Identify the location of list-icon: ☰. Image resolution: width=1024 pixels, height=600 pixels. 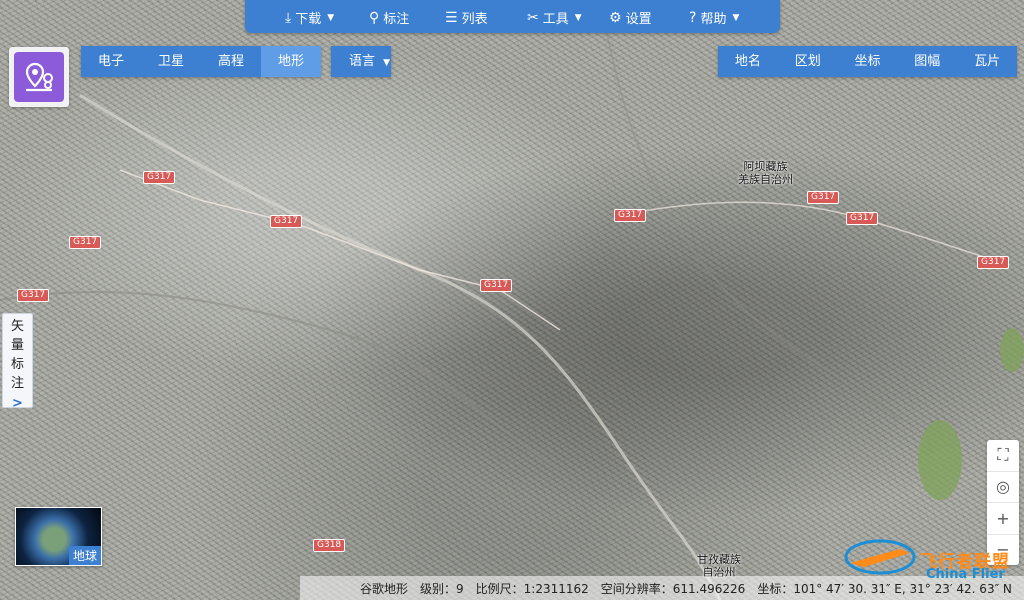
(451, 17).